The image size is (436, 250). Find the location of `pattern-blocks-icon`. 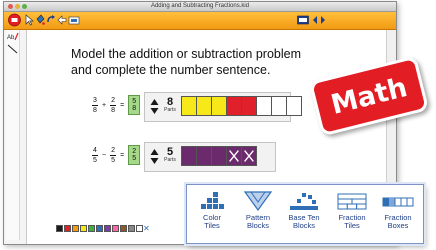

pattern-blocks-icon is located at coordinates (258, 201).